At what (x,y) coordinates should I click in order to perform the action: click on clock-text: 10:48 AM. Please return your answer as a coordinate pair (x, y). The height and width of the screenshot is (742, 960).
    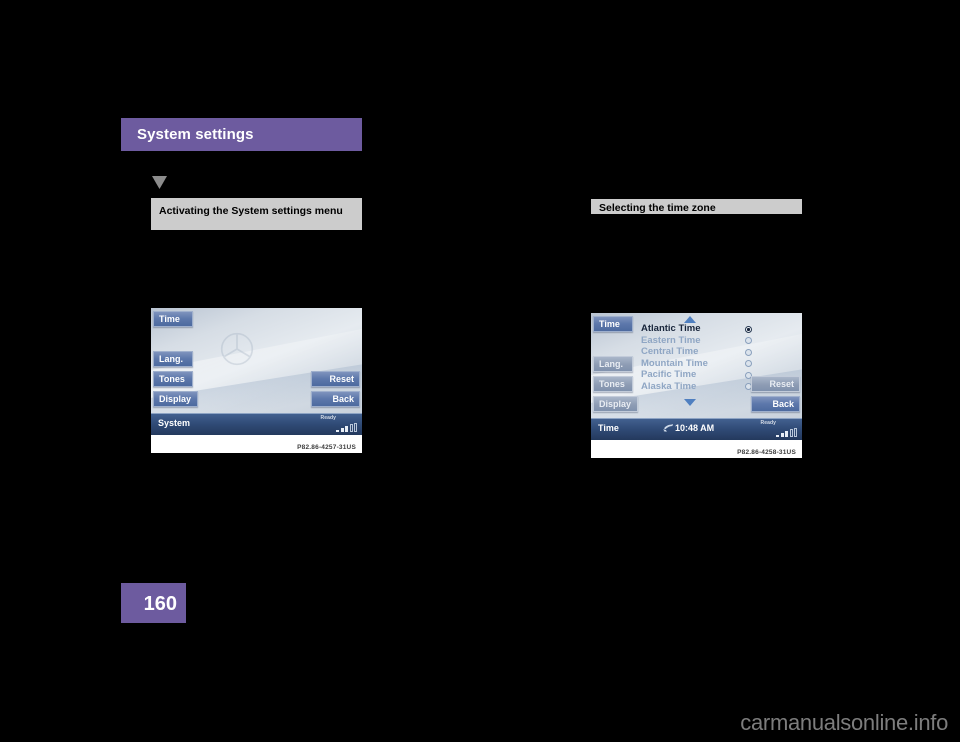
    Looking at the image, I should click on (695, 428).